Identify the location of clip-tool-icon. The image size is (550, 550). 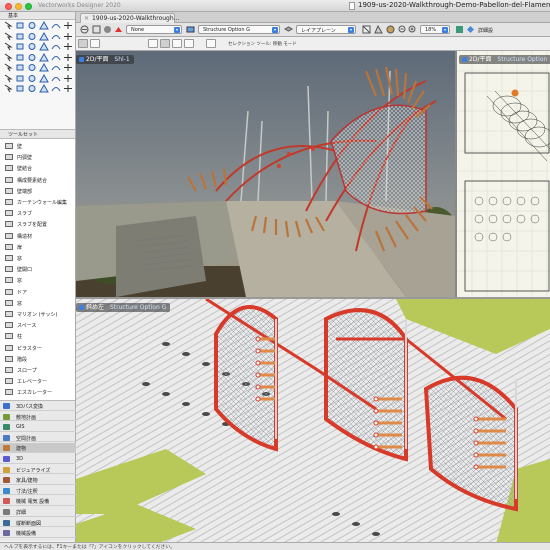
(32, 78).